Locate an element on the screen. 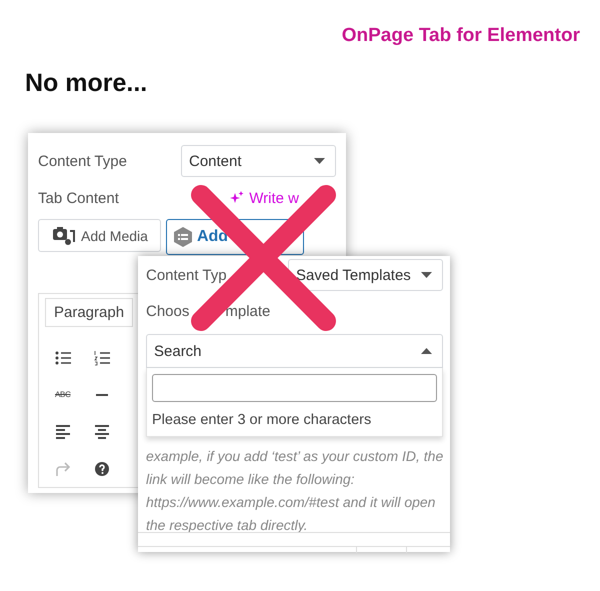  field-label: Choos is located at coordinates (168, 312).